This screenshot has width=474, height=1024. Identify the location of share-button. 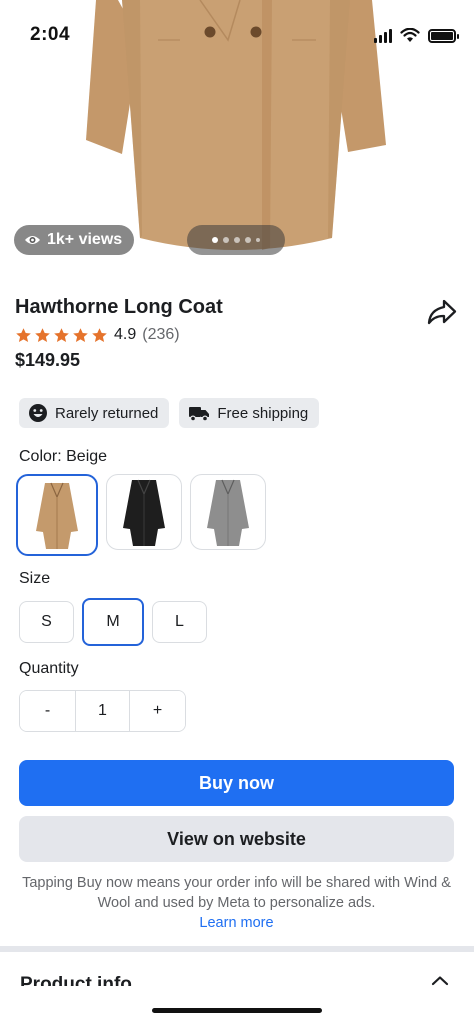
(442, 312).